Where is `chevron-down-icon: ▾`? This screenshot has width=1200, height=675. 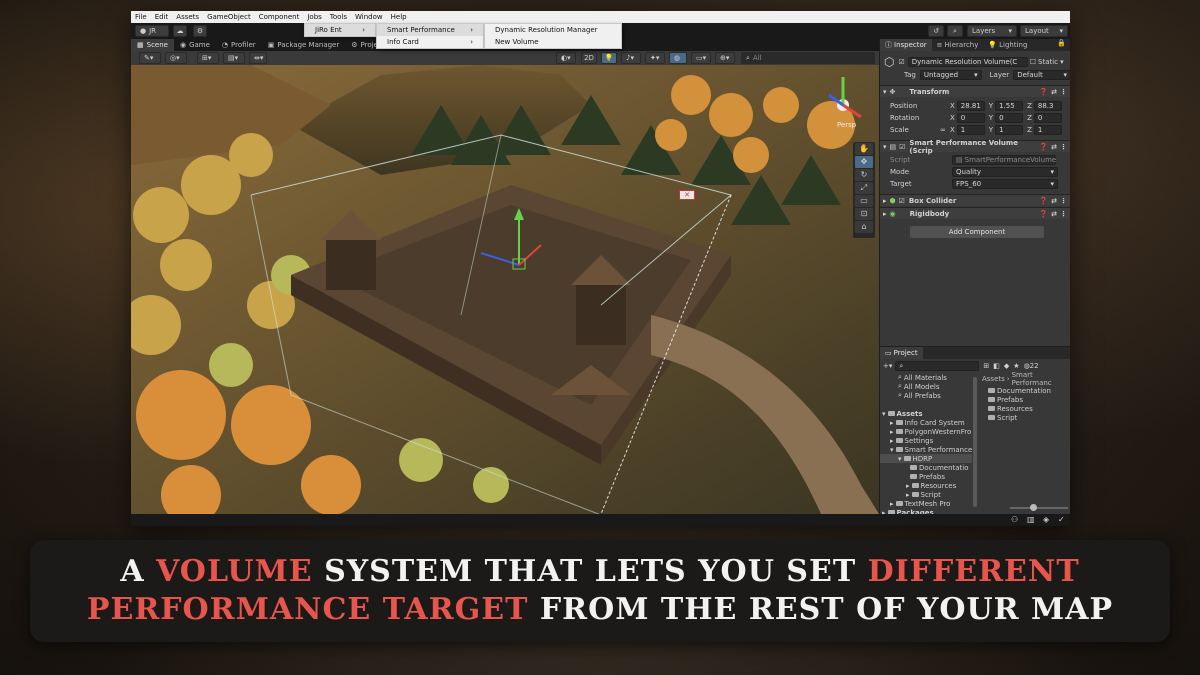 chevron-down-icon: ▾ is located at coordinates (1062, 62).